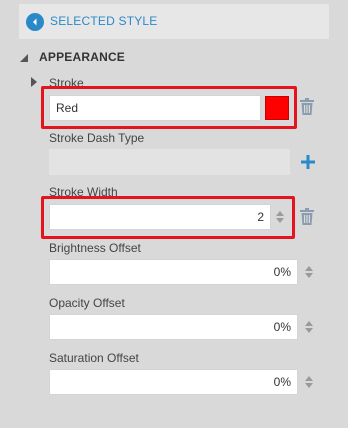 The width and height of the screenshot is (348, 428). What do you see at coordinates (34, 82) in the screenshot?
I see `caret-right-icon` at bounding box center [34, 82].